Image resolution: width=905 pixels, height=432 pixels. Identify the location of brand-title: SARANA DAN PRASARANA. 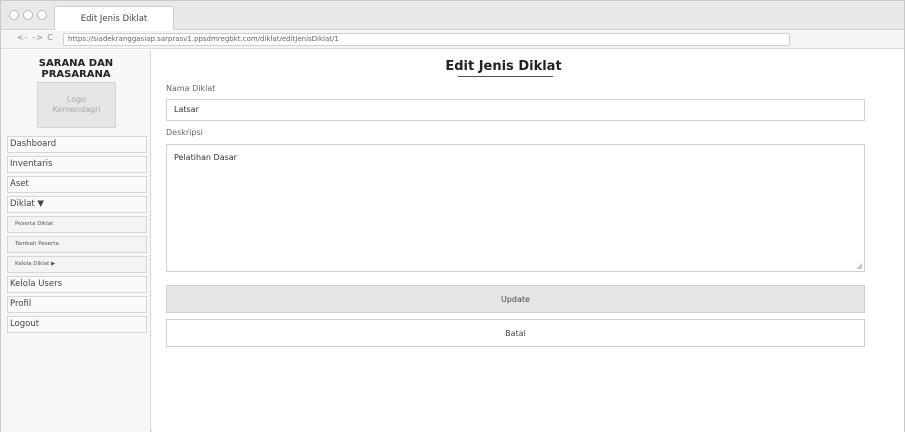
(76, 69).